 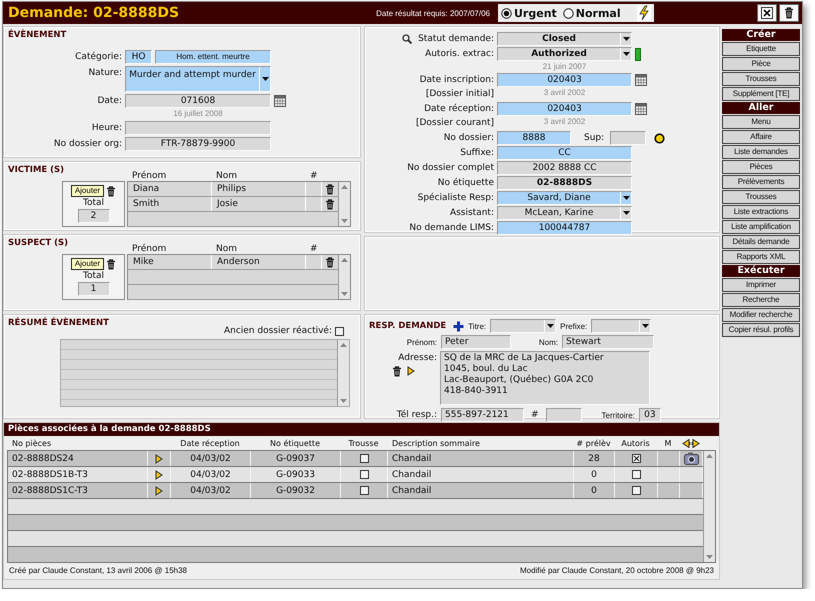 What do you see at coordinates (78, 458) in the screenshot?
I see `table-cell: 02-8888DS24` at bounding box center [78, 458].